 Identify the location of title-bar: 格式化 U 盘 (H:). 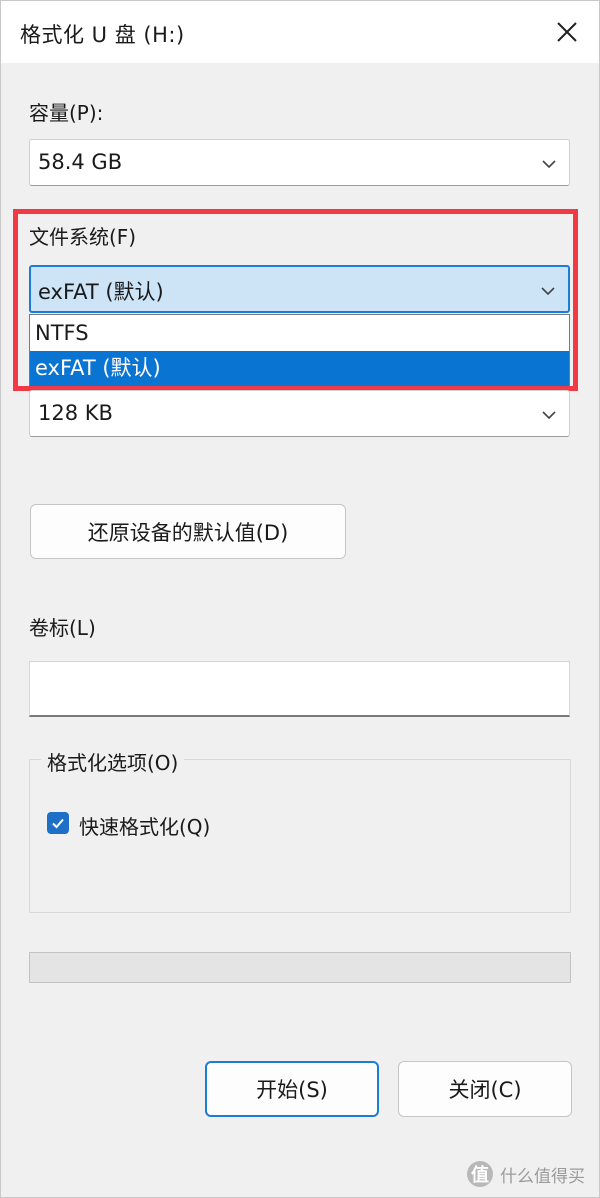
(300, 32).